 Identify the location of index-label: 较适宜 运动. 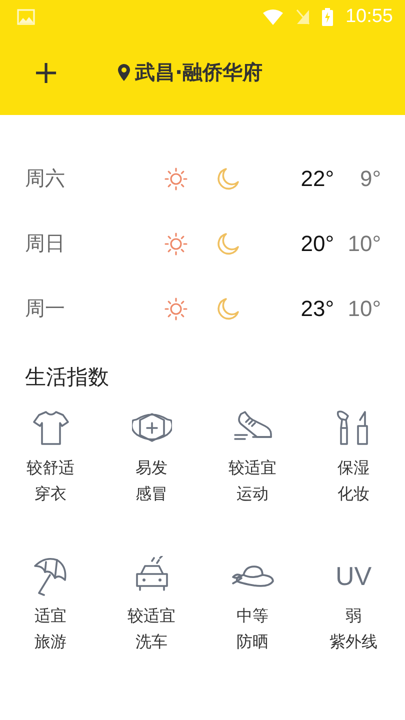
(252, 481).